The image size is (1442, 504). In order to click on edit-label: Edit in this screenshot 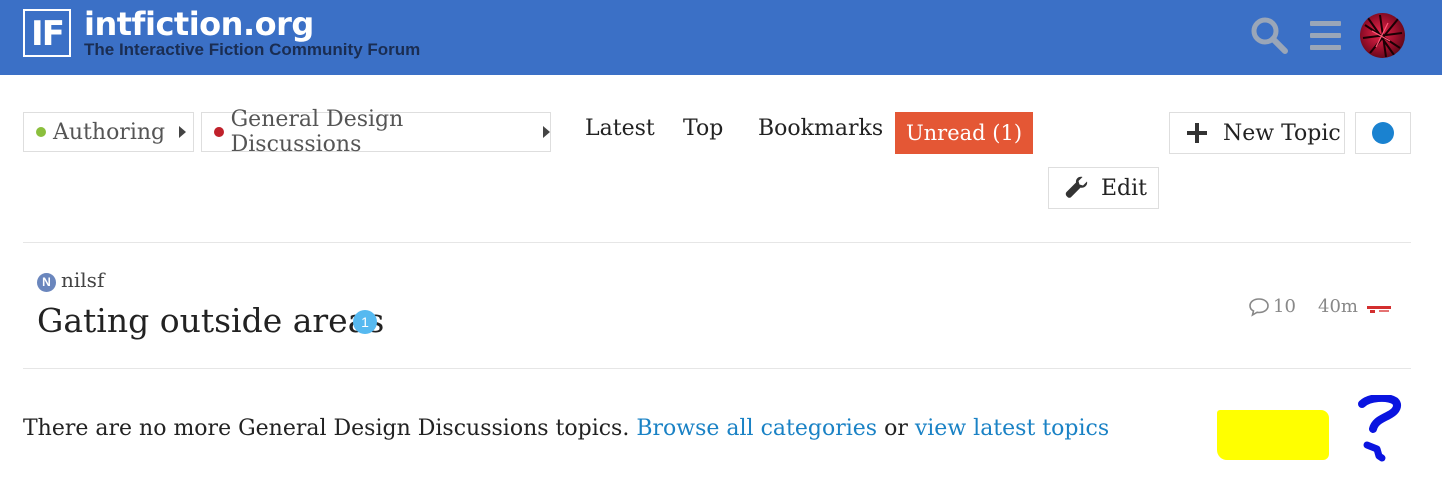, I will do `click(1124, 188)`.